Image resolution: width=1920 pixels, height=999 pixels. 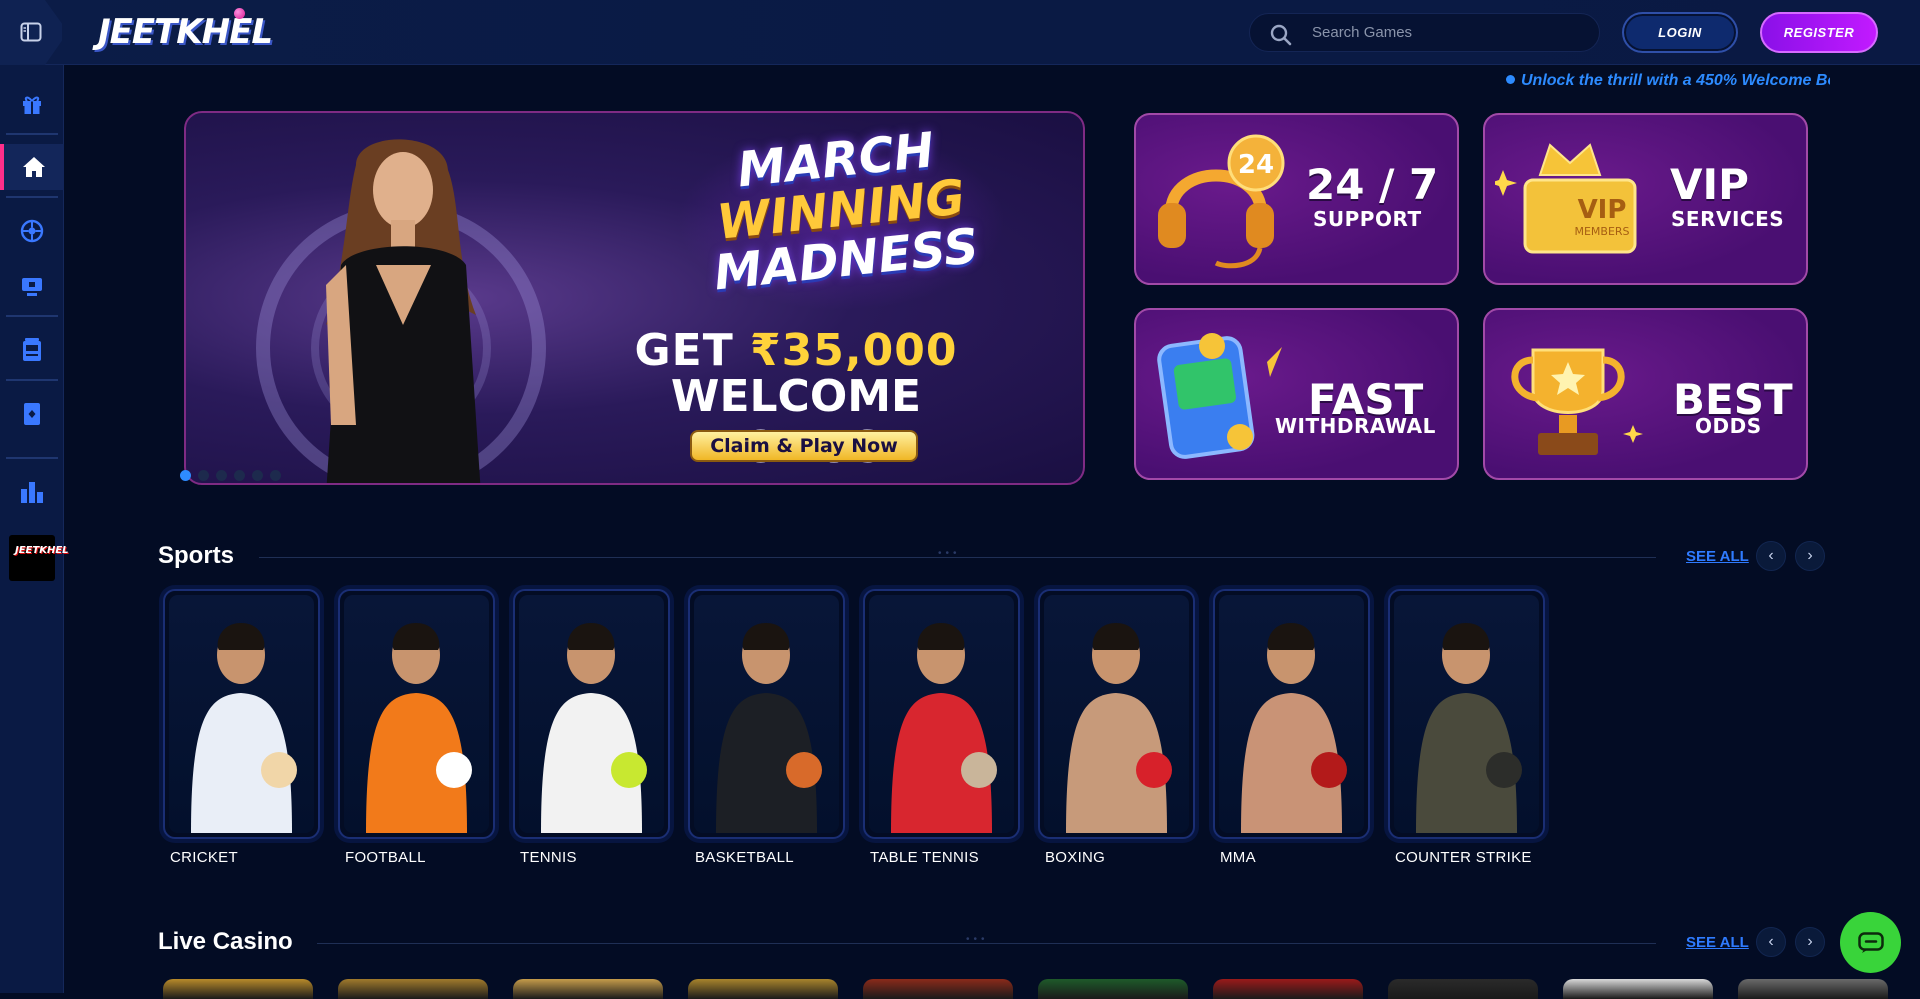 I want to click on sports-prev-button: ‹, so click(x=1771, y=556).